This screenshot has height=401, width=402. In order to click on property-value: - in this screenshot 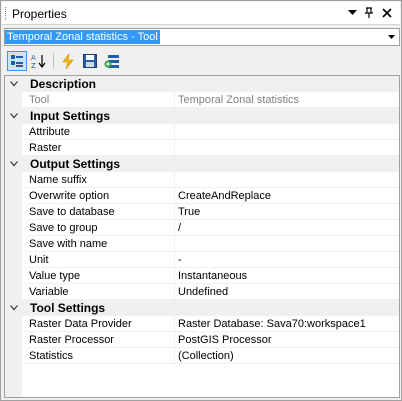, I will do `click(287, 260)`.